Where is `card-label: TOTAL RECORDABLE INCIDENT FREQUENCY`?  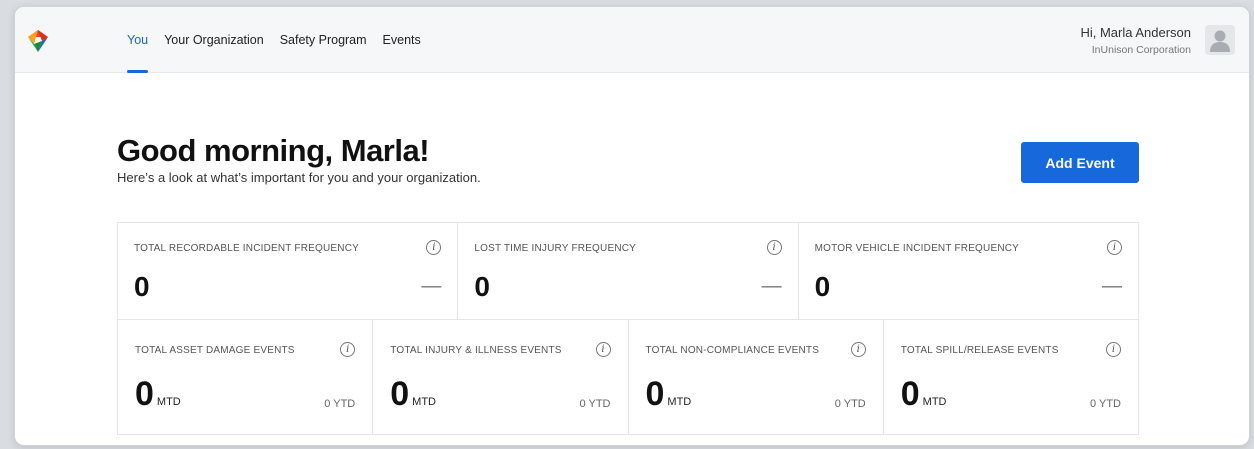 card-label: TOTAL RECORDABLE INCIDENT FREQUENCY is located at coordinates (246, 248).